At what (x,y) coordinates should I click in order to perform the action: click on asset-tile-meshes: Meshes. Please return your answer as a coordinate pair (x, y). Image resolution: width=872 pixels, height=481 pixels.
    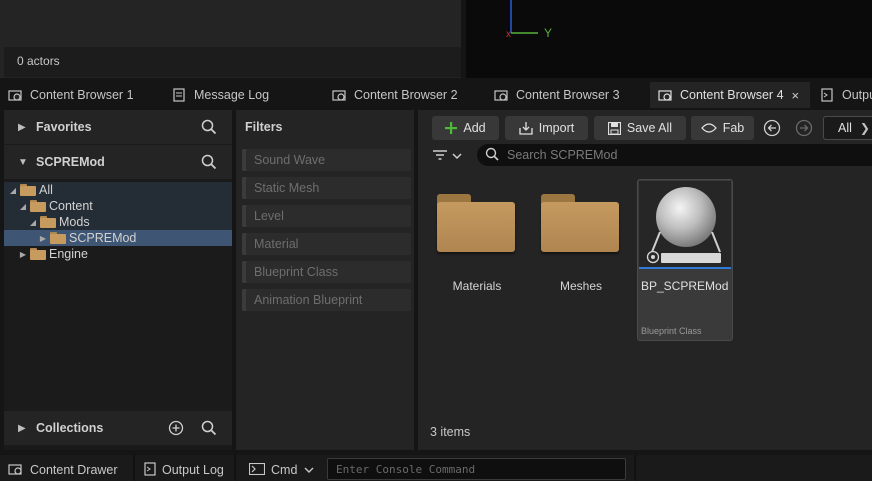
    Looking at the image, I should click on (581, 260).